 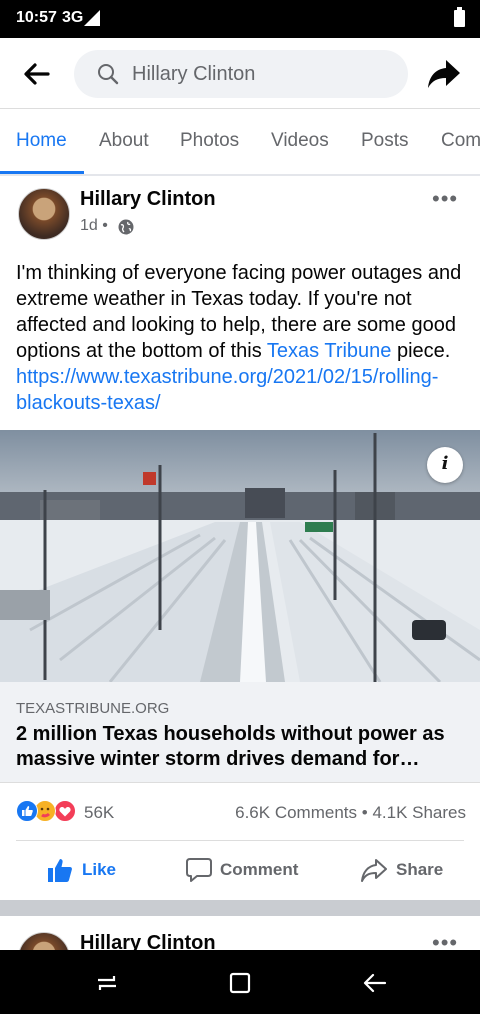 What do you see at coordinates (107, 983) in the screenshot?
I see `recents-icon` at bounding box center [107, 983].